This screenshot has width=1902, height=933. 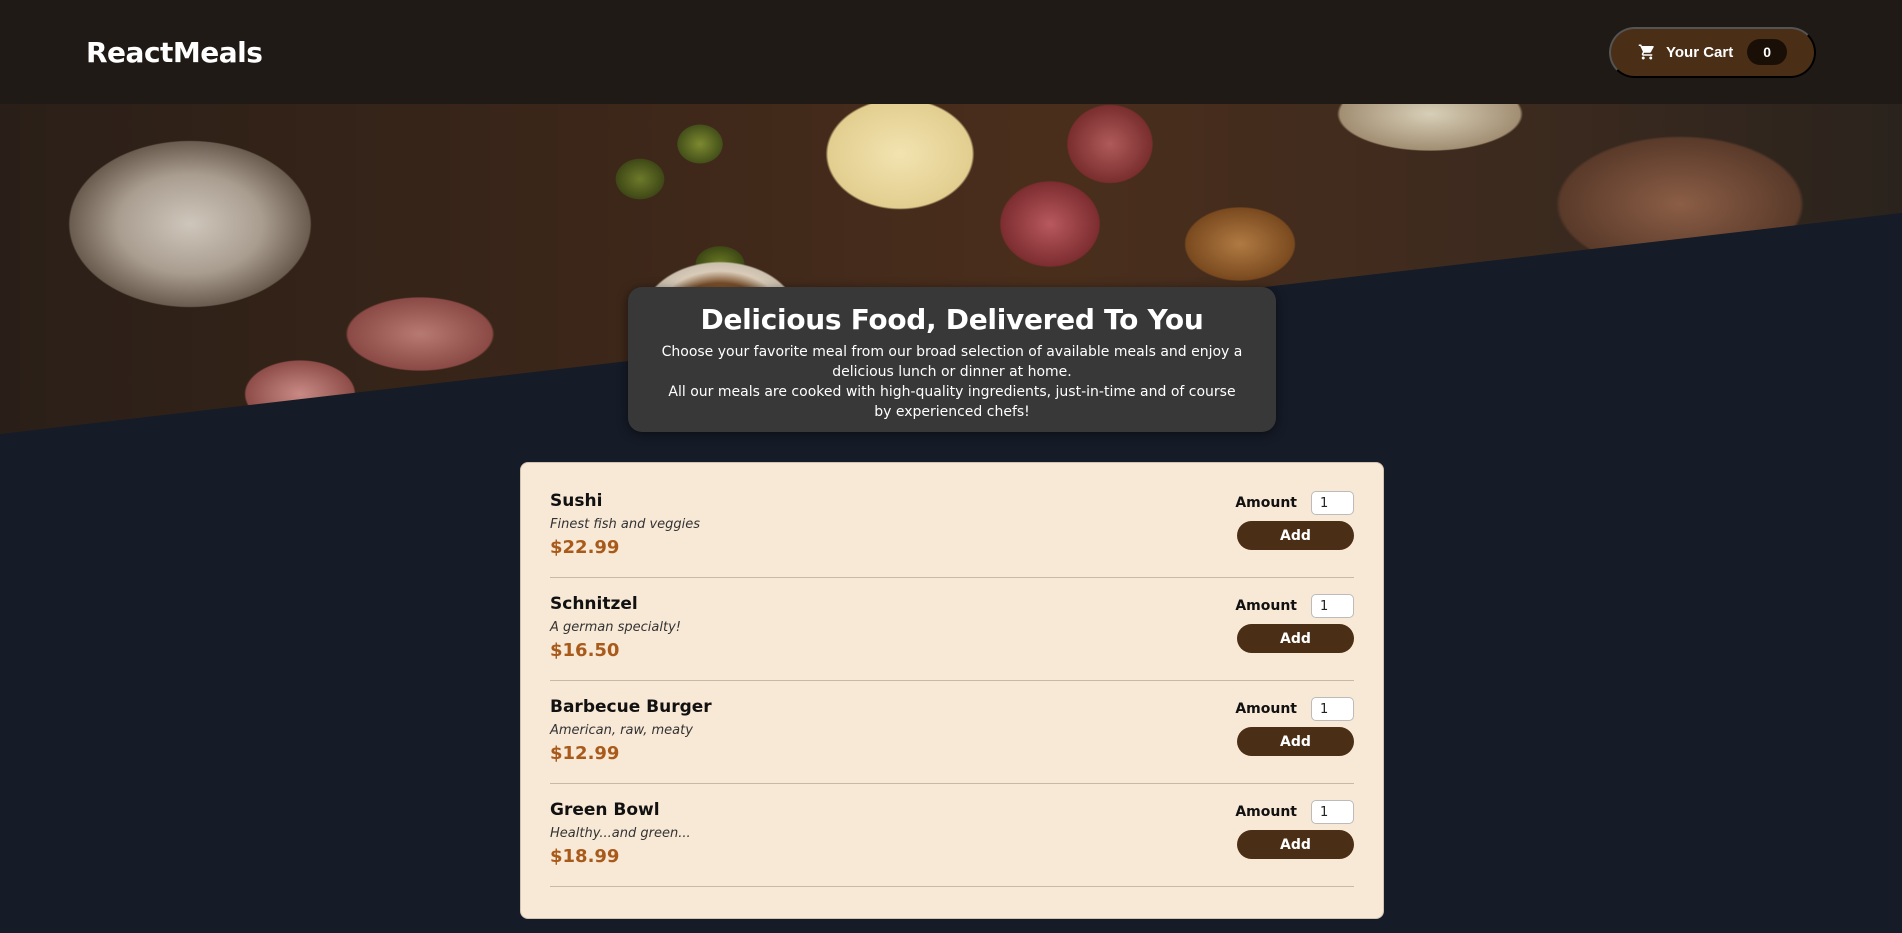 I want to click on shopping-cart-icon, so click(x=1646, y=52).